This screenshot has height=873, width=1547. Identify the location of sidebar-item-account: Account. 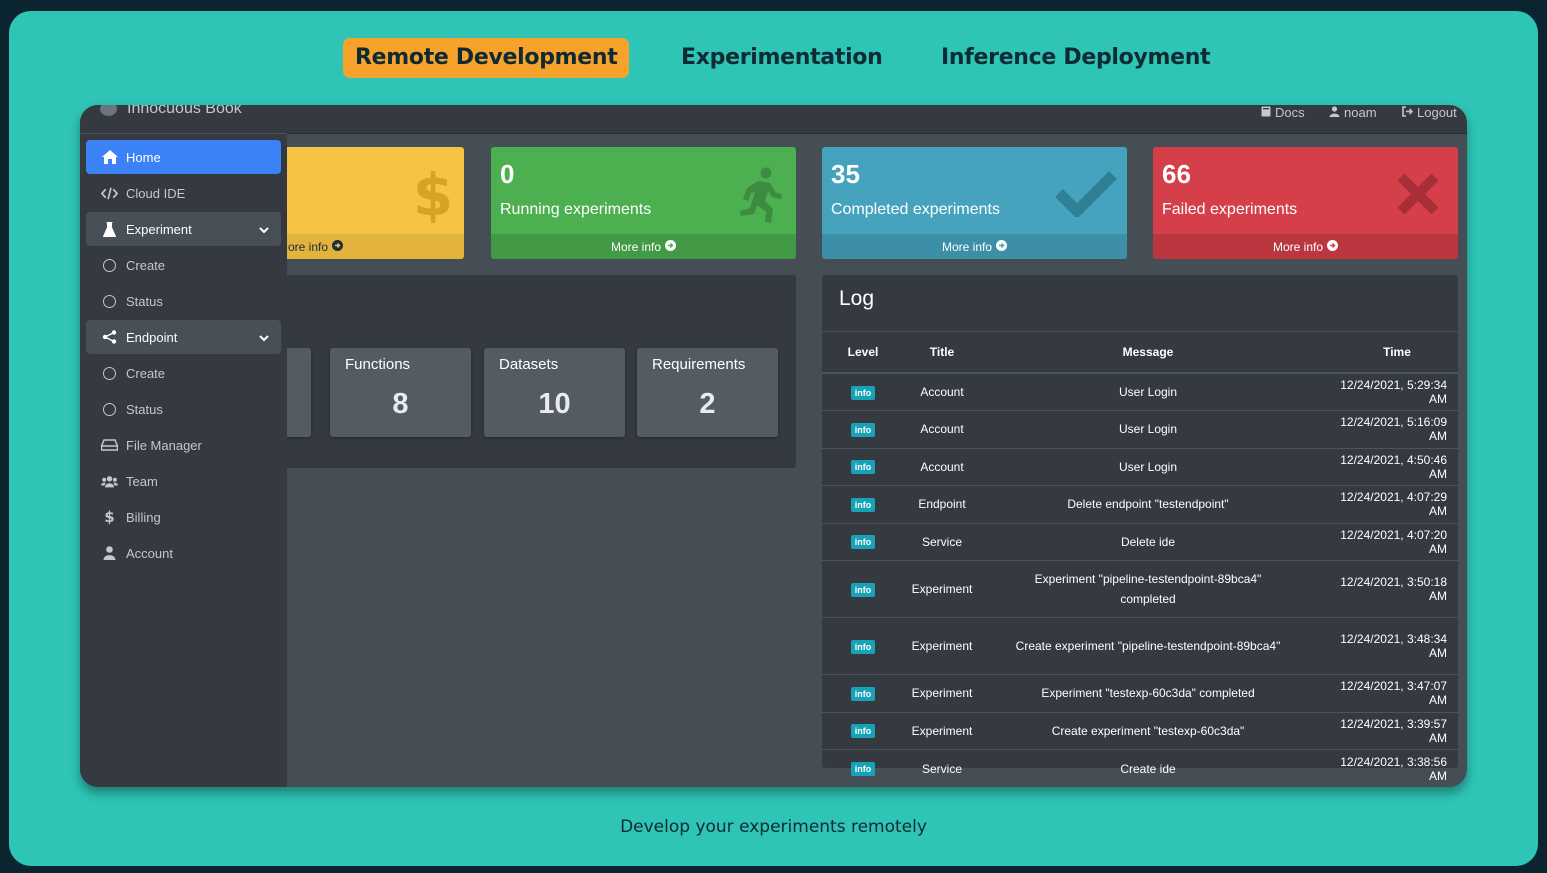
(183, 553).